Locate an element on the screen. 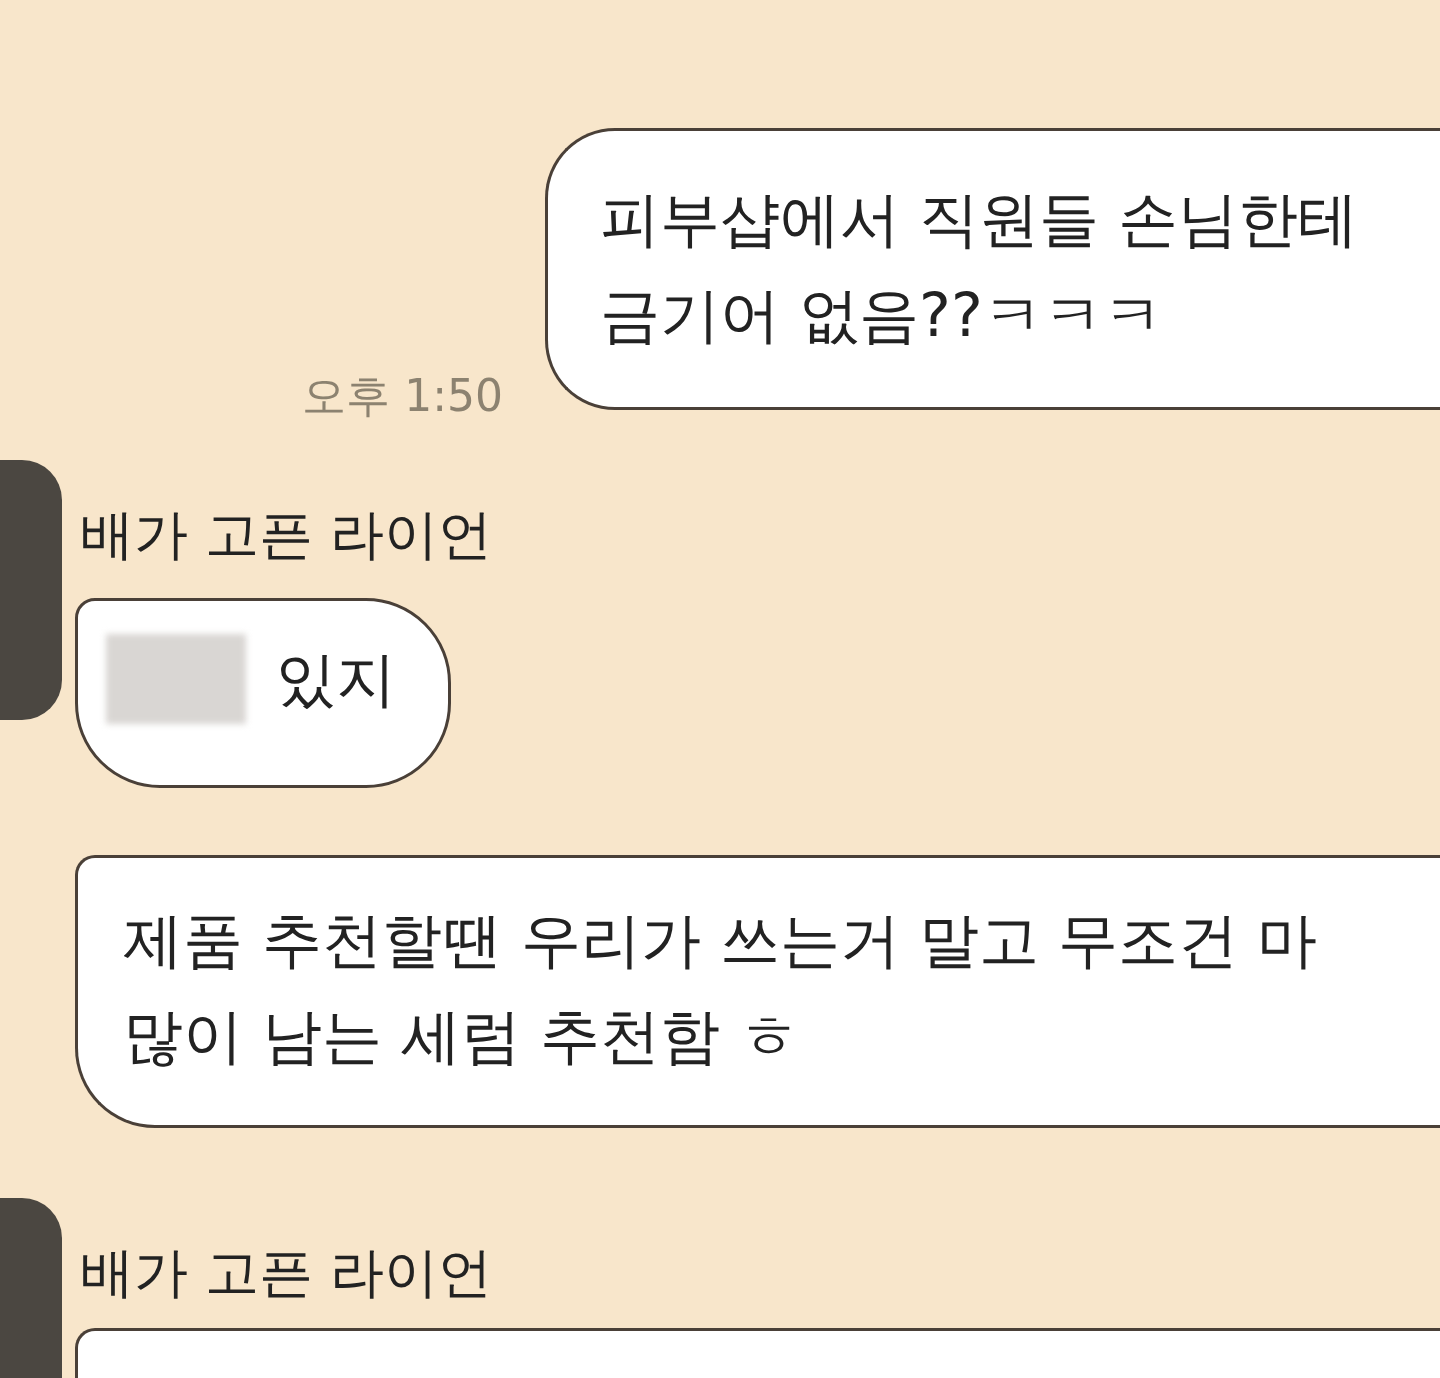  avatar is located at coordinates (31, 590).